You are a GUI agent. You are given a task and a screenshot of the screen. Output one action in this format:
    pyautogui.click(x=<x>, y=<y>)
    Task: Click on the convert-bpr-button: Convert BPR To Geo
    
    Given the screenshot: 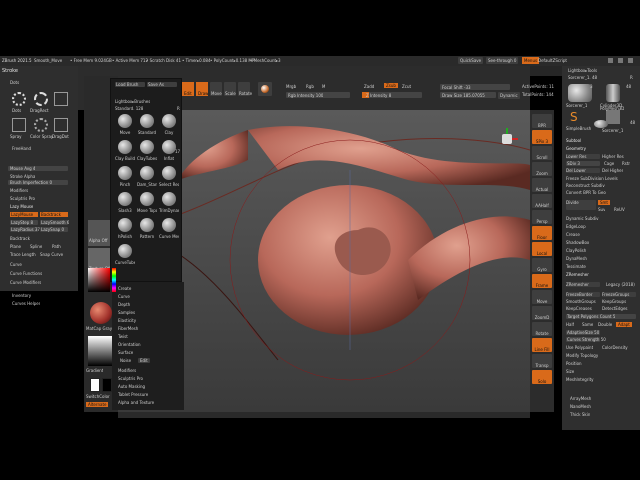 What is the action you would take?
    pyautogui.click(x=586, y=192)
    